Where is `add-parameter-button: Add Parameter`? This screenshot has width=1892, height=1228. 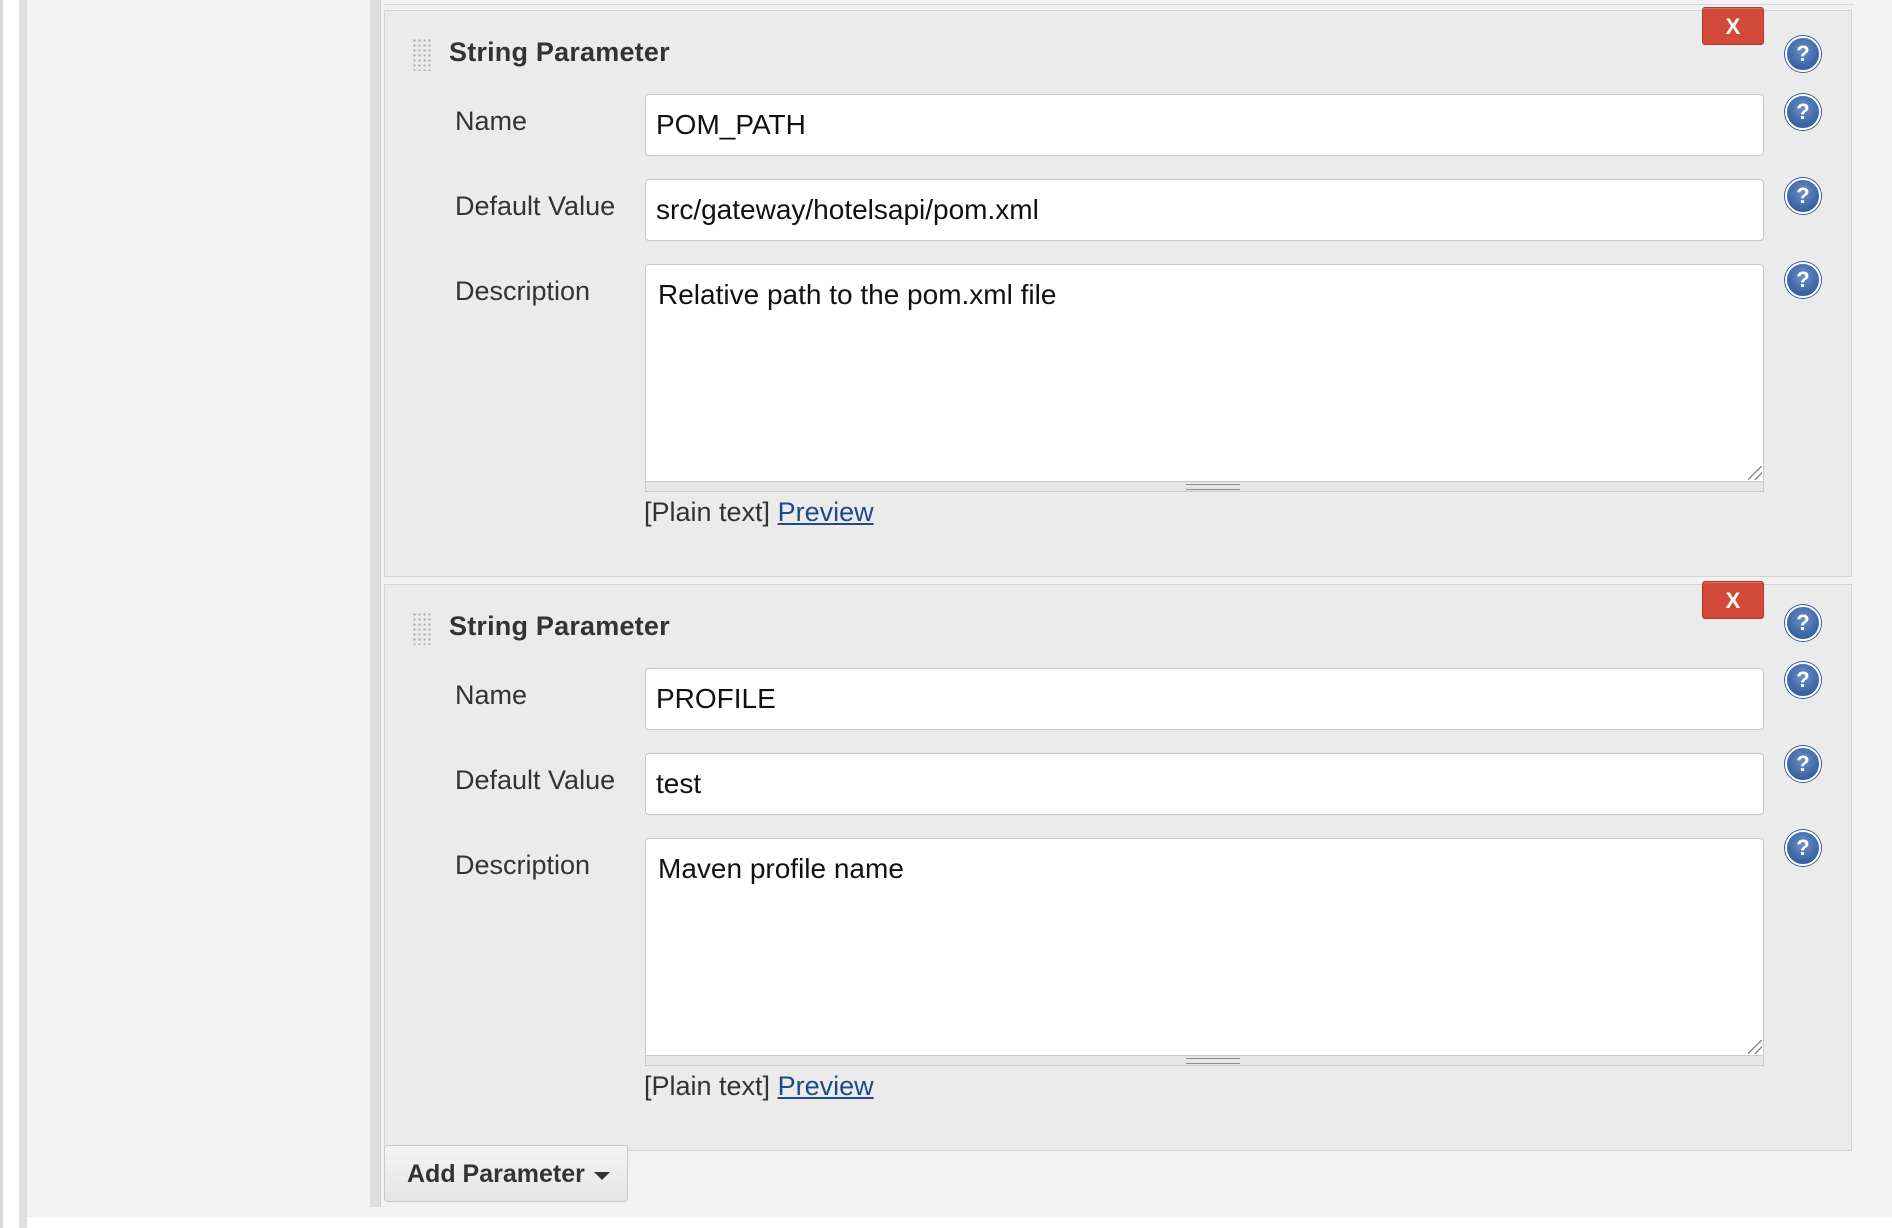
add-parameter-button: Add Parameter is located at coordinates (506, 1173).